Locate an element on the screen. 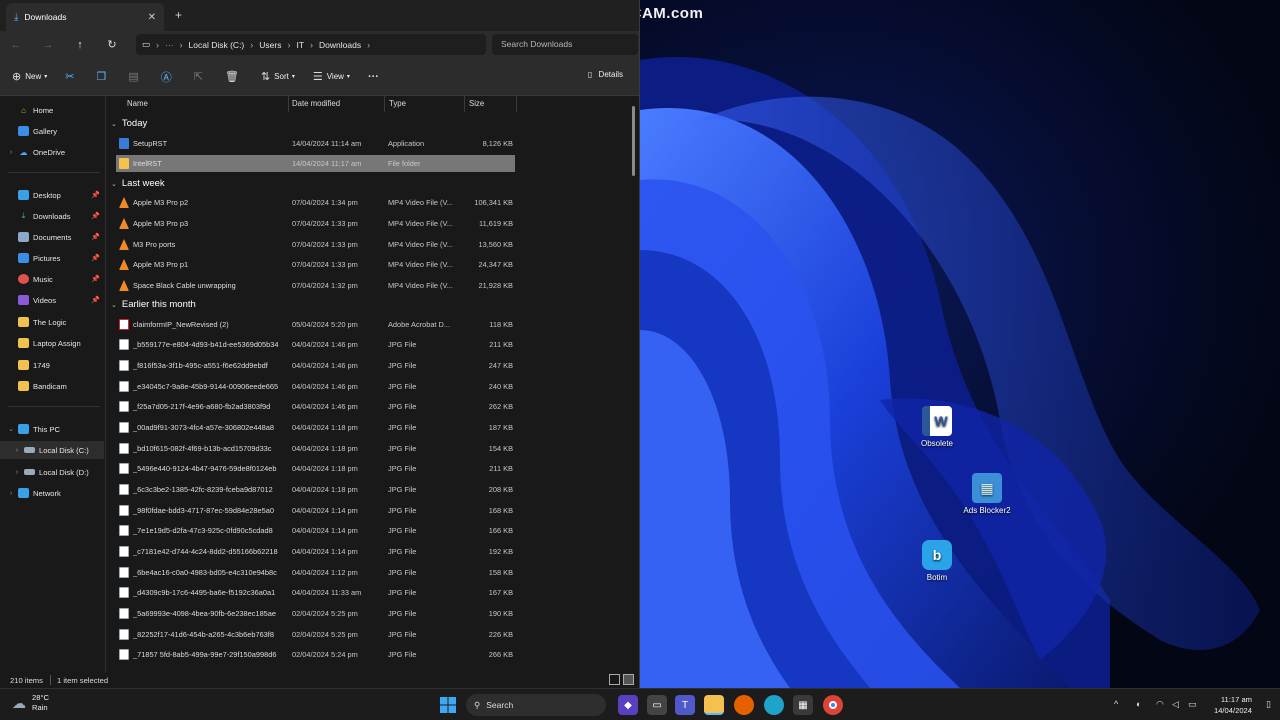 Image resolution: width=1280 pixels, height=720 pixels. vertical-scrollbar is located at coordinates (633, 141).